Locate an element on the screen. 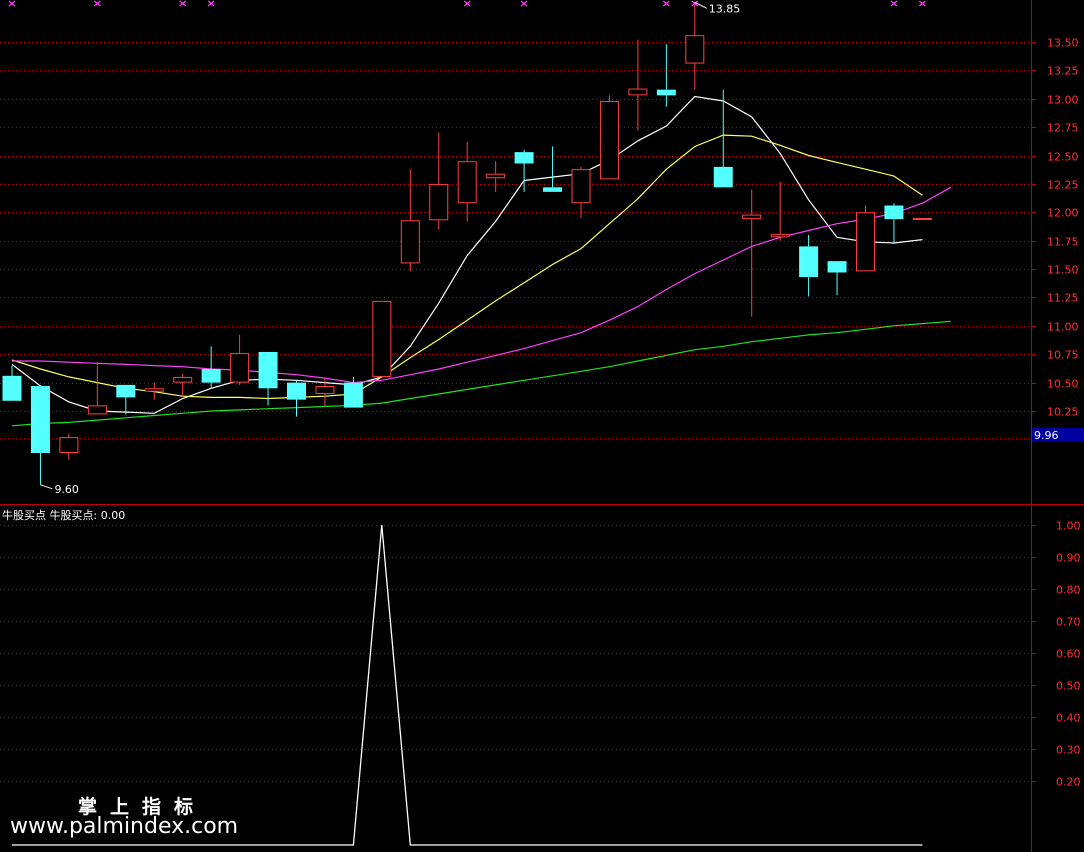  ma60-line is located at coordinates (481, 373).